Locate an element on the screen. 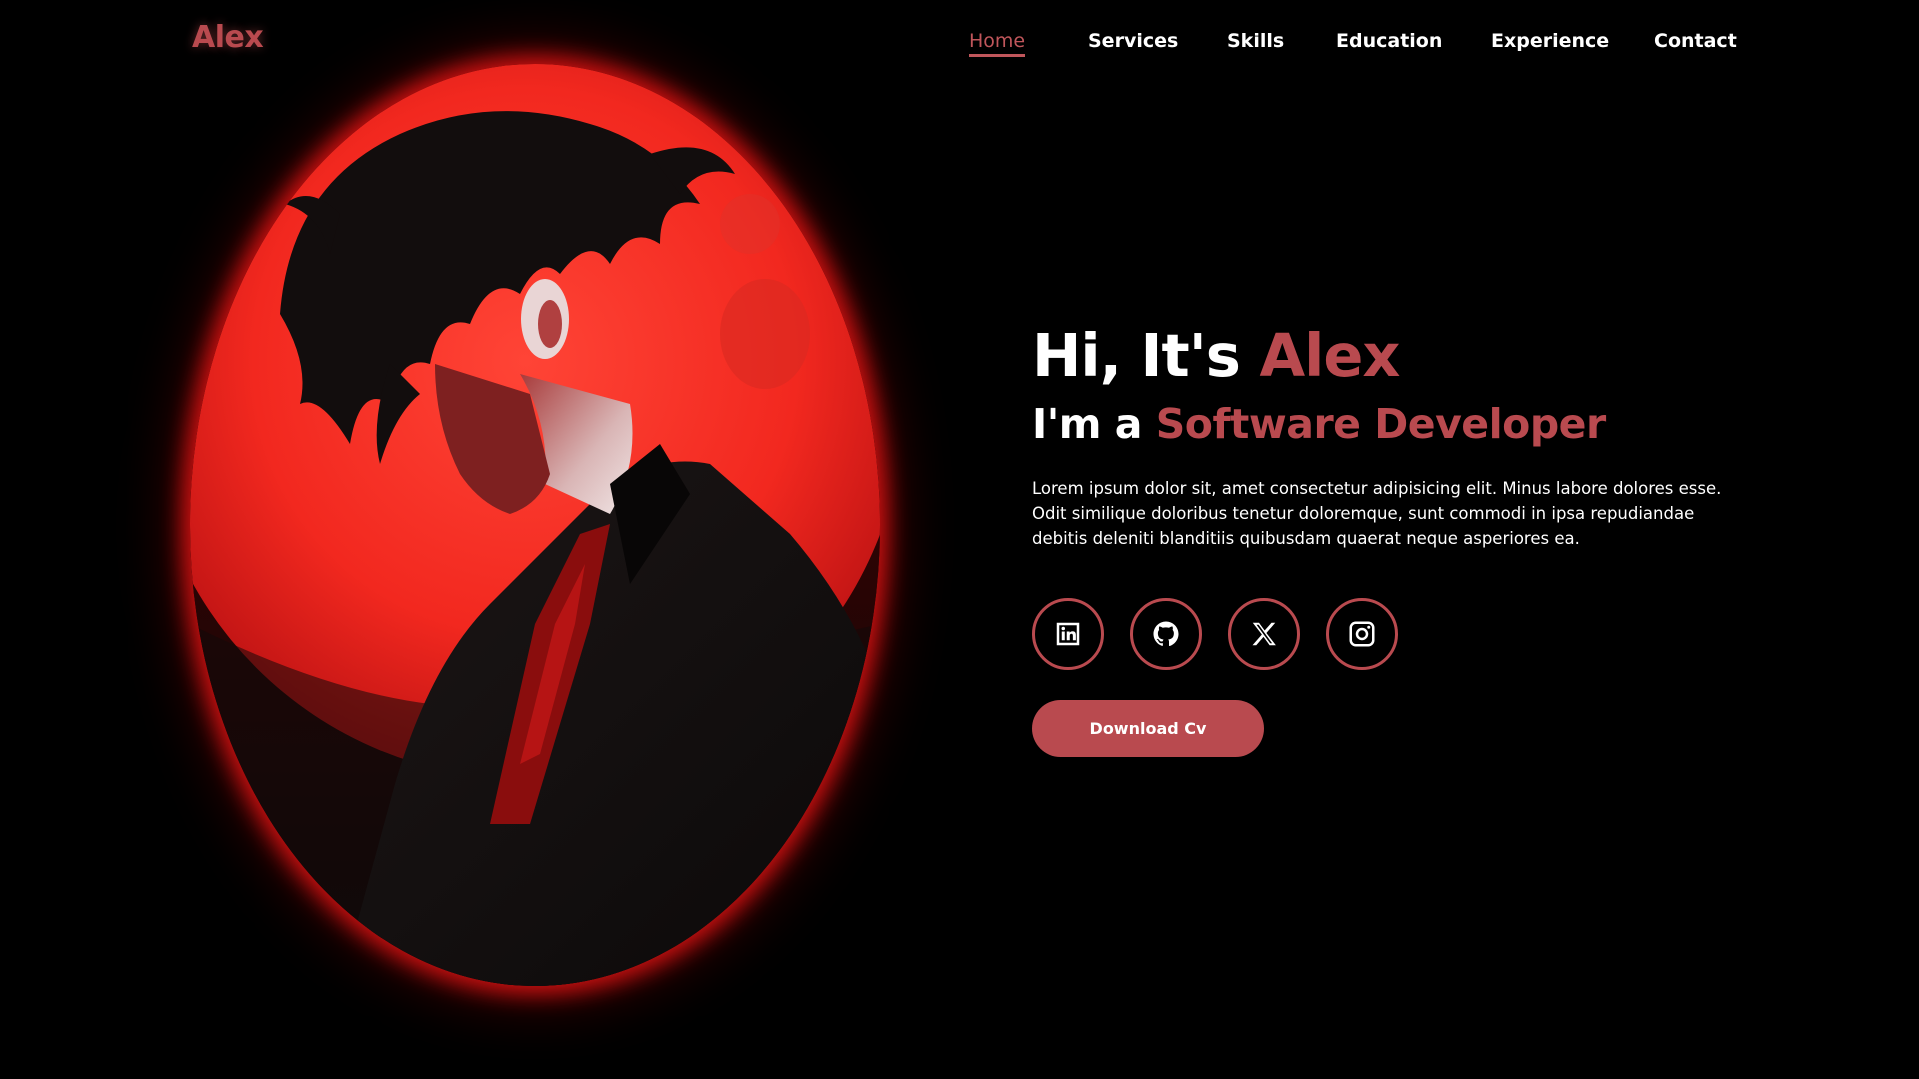 The height and width of the screenshot is (1079, 1919). github-icon is located at coordinates (1166, 634).